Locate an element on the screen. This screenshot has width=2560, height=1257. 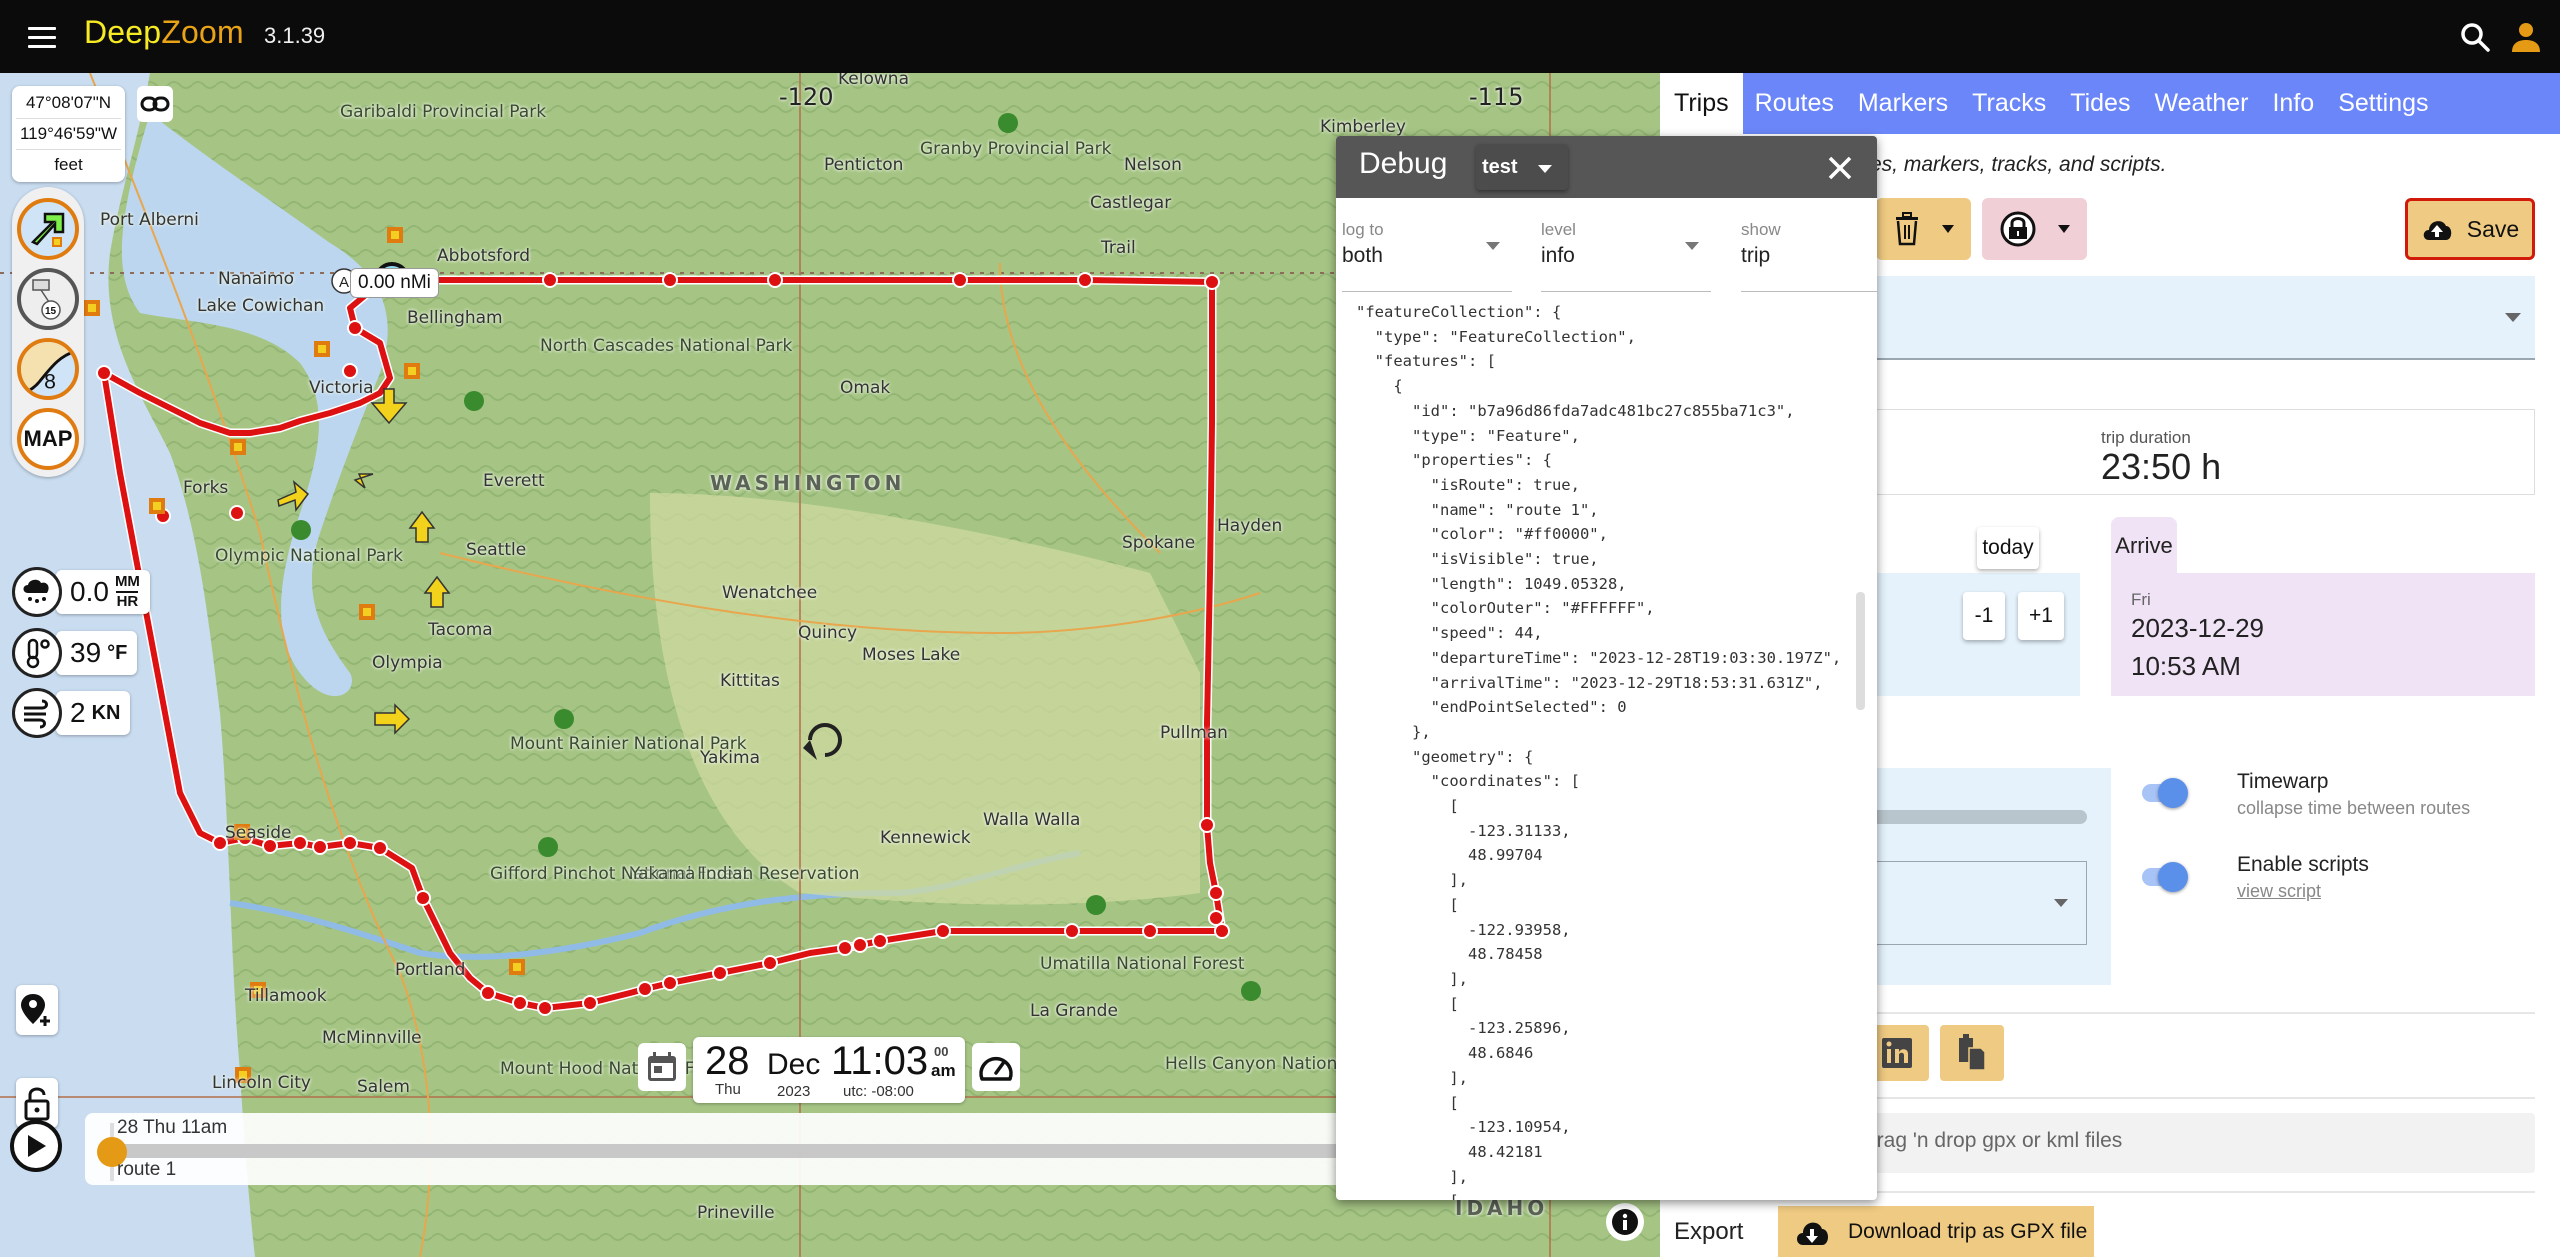
scripts-toggle is located at coordinates (2165, 877).